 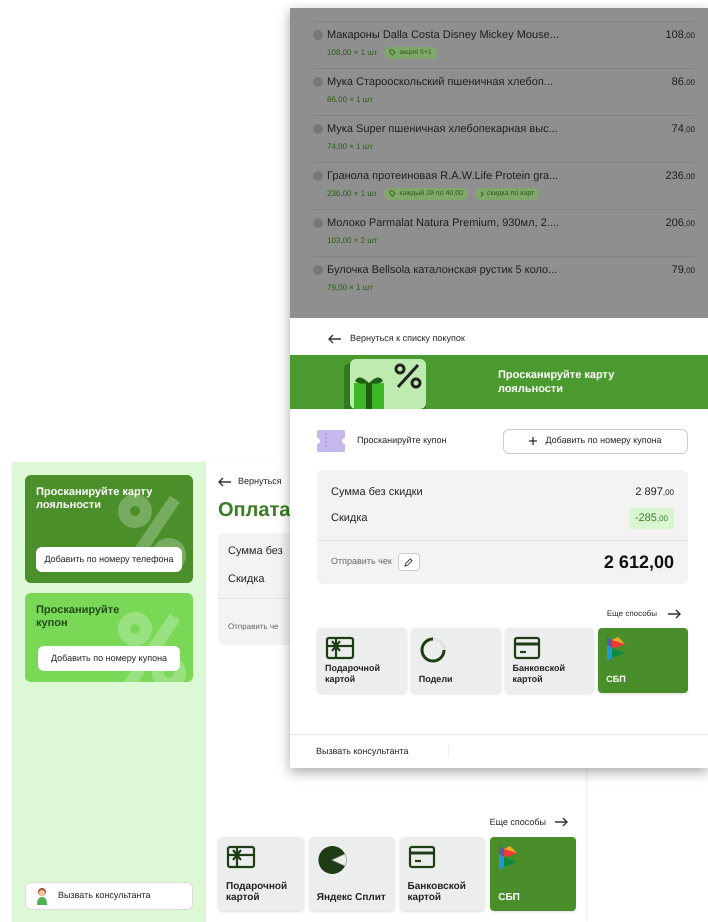 What do you see at coordinates (680, 223) in the screenshot?
I see `item-price: 206,00` at bounding box center [680, 223].